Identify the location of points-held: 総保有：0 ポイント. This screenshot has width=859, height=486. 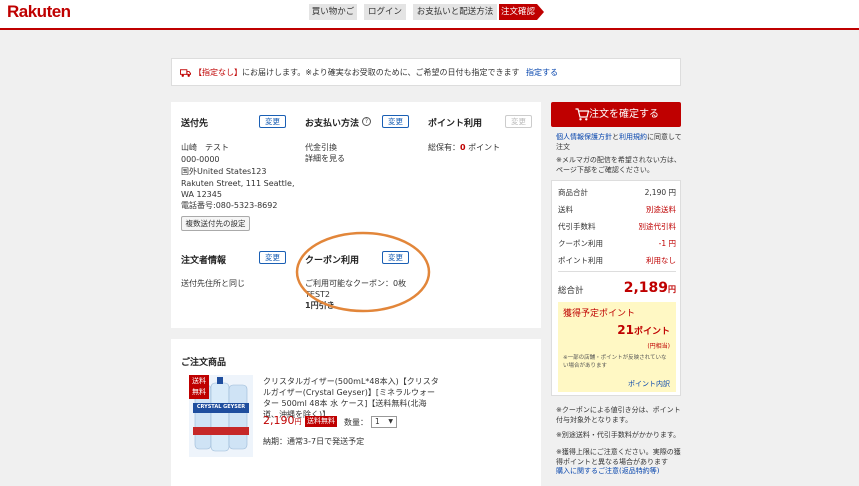
(464, 147).